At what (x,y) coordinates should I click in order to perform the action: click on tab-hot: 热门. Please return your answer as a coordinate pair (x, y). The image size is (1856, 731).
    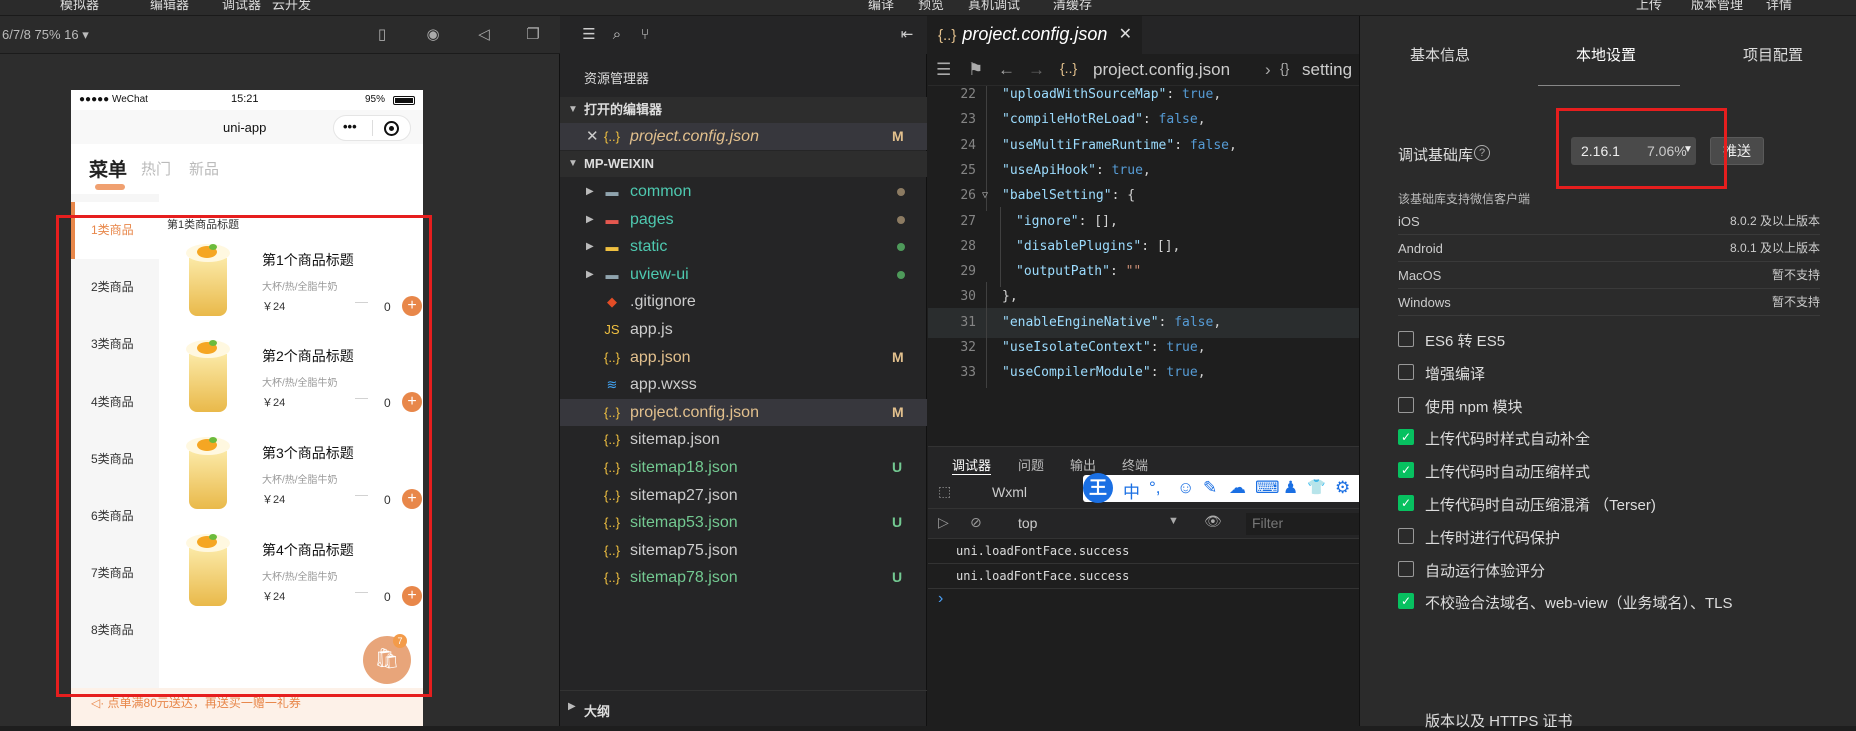
    Looking at the image, I should click on (156, 168).